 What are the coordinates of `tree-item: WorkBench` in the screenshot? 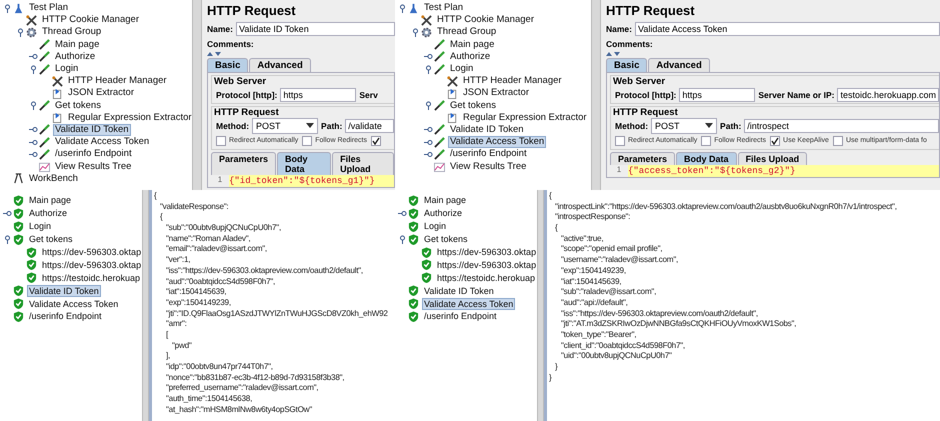 It's located at (53, 178).